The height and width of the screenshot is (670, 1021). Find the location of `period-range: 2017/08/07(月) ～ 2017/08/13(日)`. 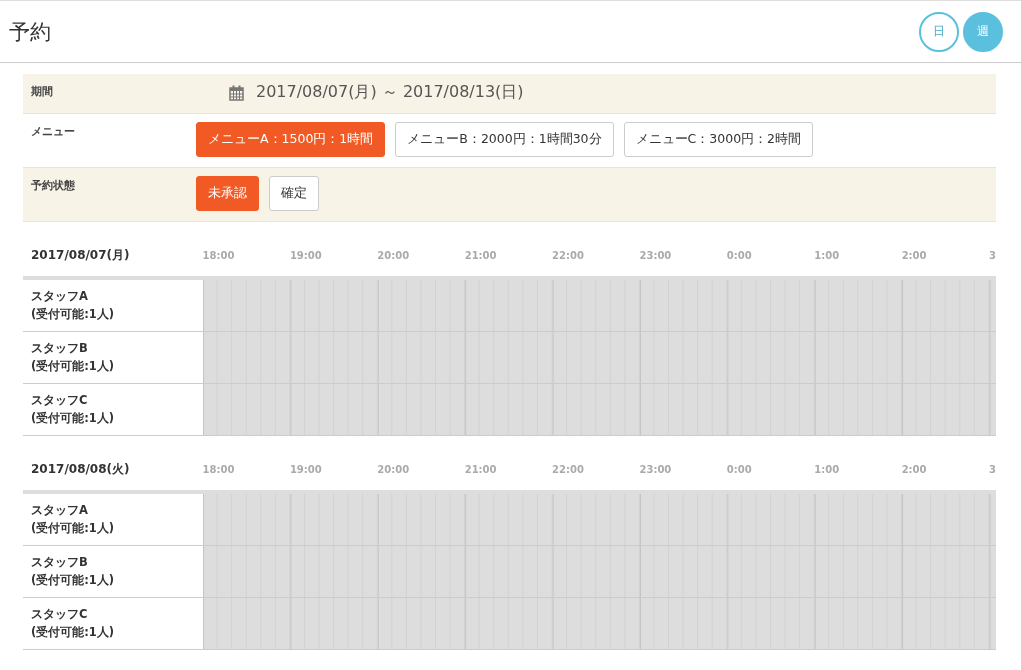

period-range: 2017/08/07(月) ～ 2017/08/13(日) is located at coordinates (390, 92).